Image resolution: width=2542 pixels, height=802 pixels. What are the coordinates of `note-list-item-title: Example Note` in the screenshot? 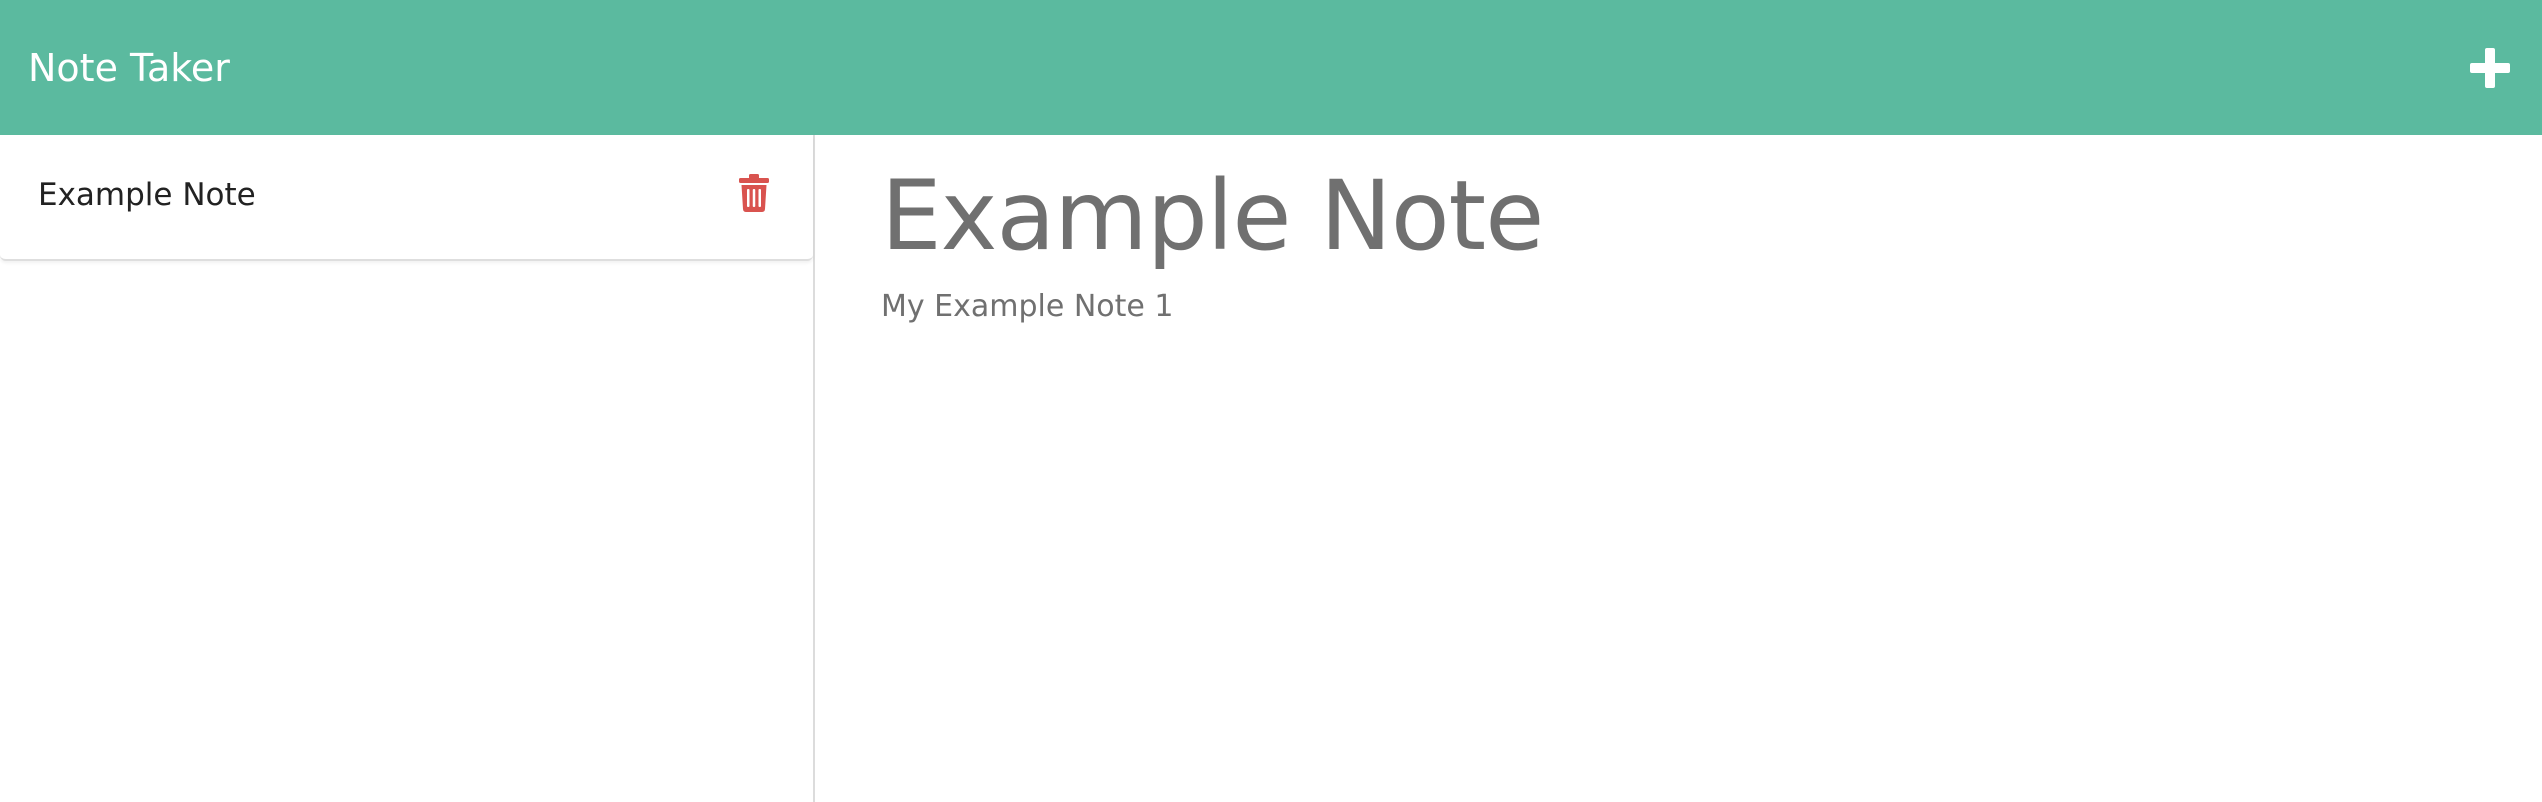 It's located at (147, 195).